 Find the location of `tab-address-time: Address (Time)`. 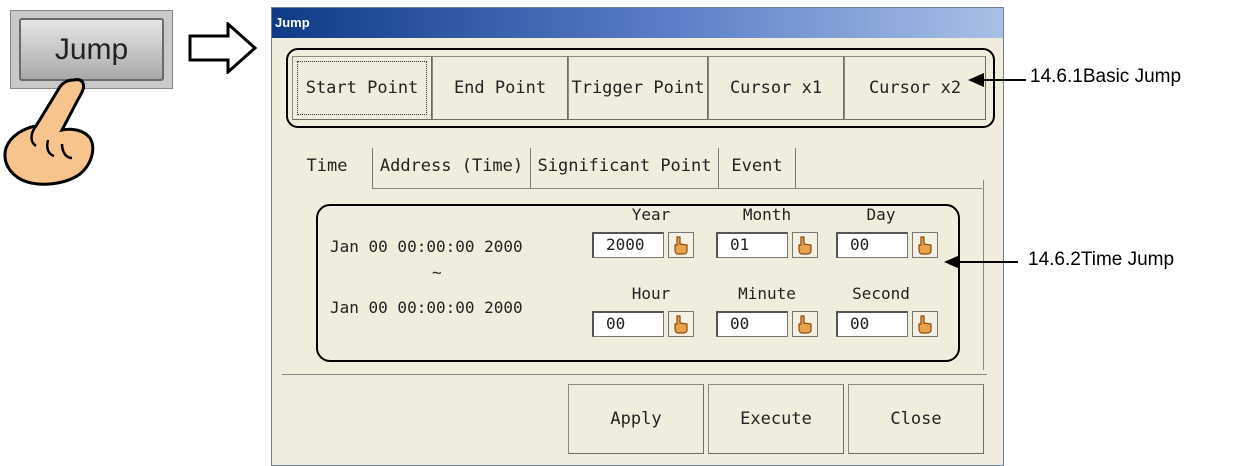

tab-address-time: Address (Time) is located at coordinates (451, 168).